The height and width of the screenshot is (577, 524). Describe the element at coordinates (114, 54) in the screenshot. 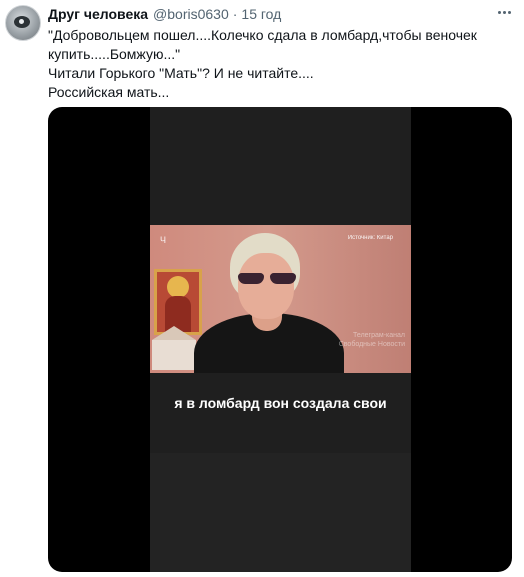

I see `tweet-text-line: купить.....Бомжую..."` at that location.